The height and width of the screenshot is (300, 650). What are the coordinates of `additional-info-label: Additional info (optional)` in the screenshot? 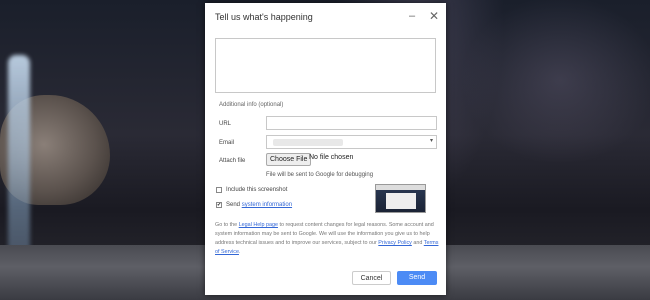 It's located at (251, 105).